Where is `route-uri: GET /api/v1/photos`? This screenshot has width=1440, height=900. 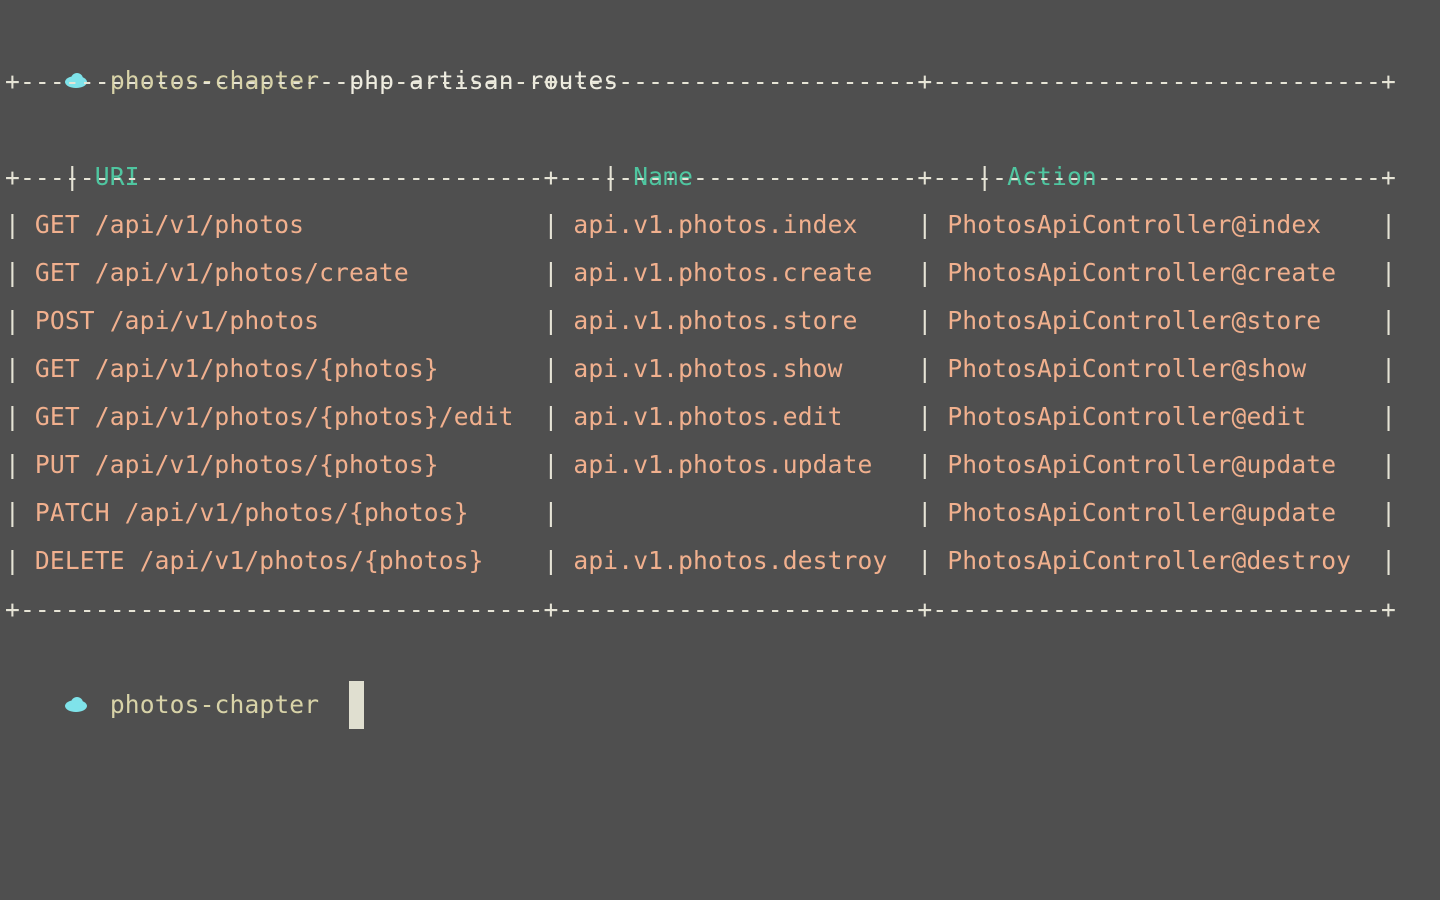
route-uri: GET /api/v1/photos is located at coordinates (289, 224).